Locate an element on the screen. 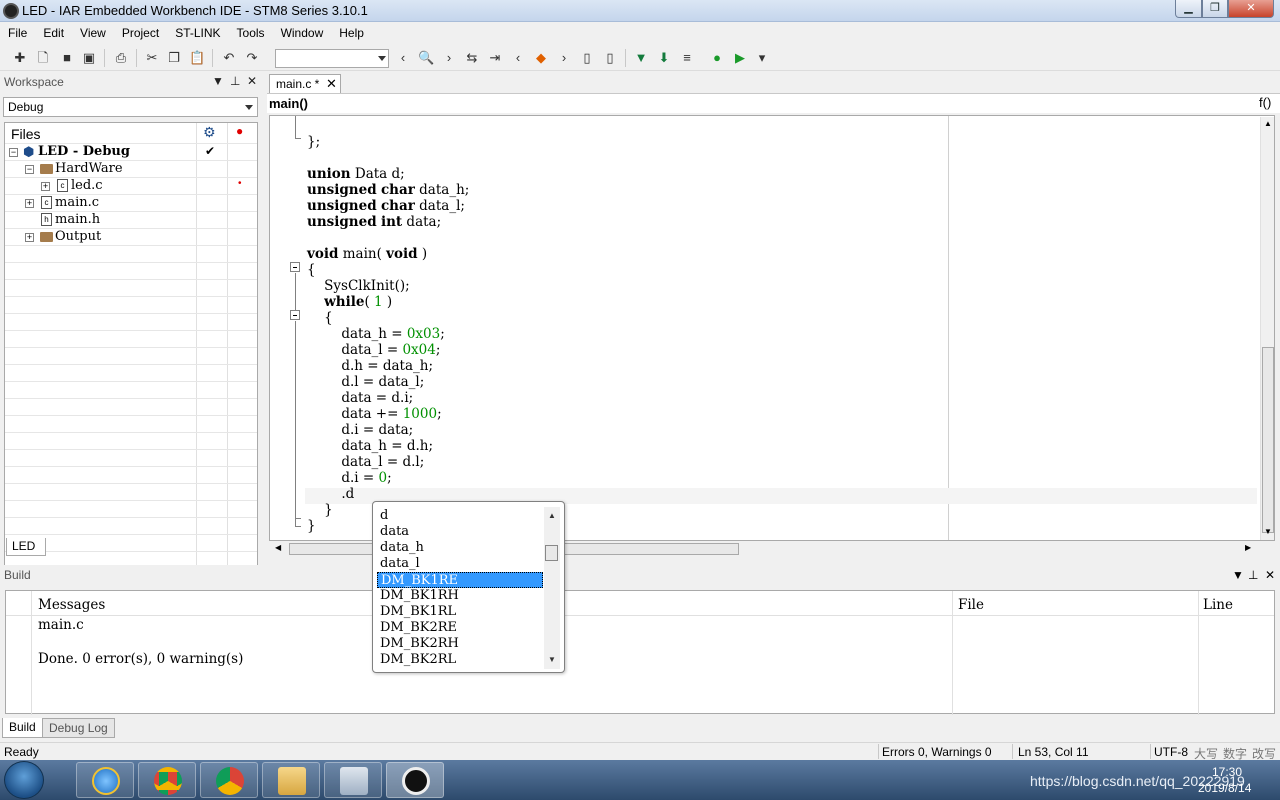 The height and width of the screenshot is (800, 1280). vertical-scrollbar: ▲ ▼ is located at coordinates (1267, 328).